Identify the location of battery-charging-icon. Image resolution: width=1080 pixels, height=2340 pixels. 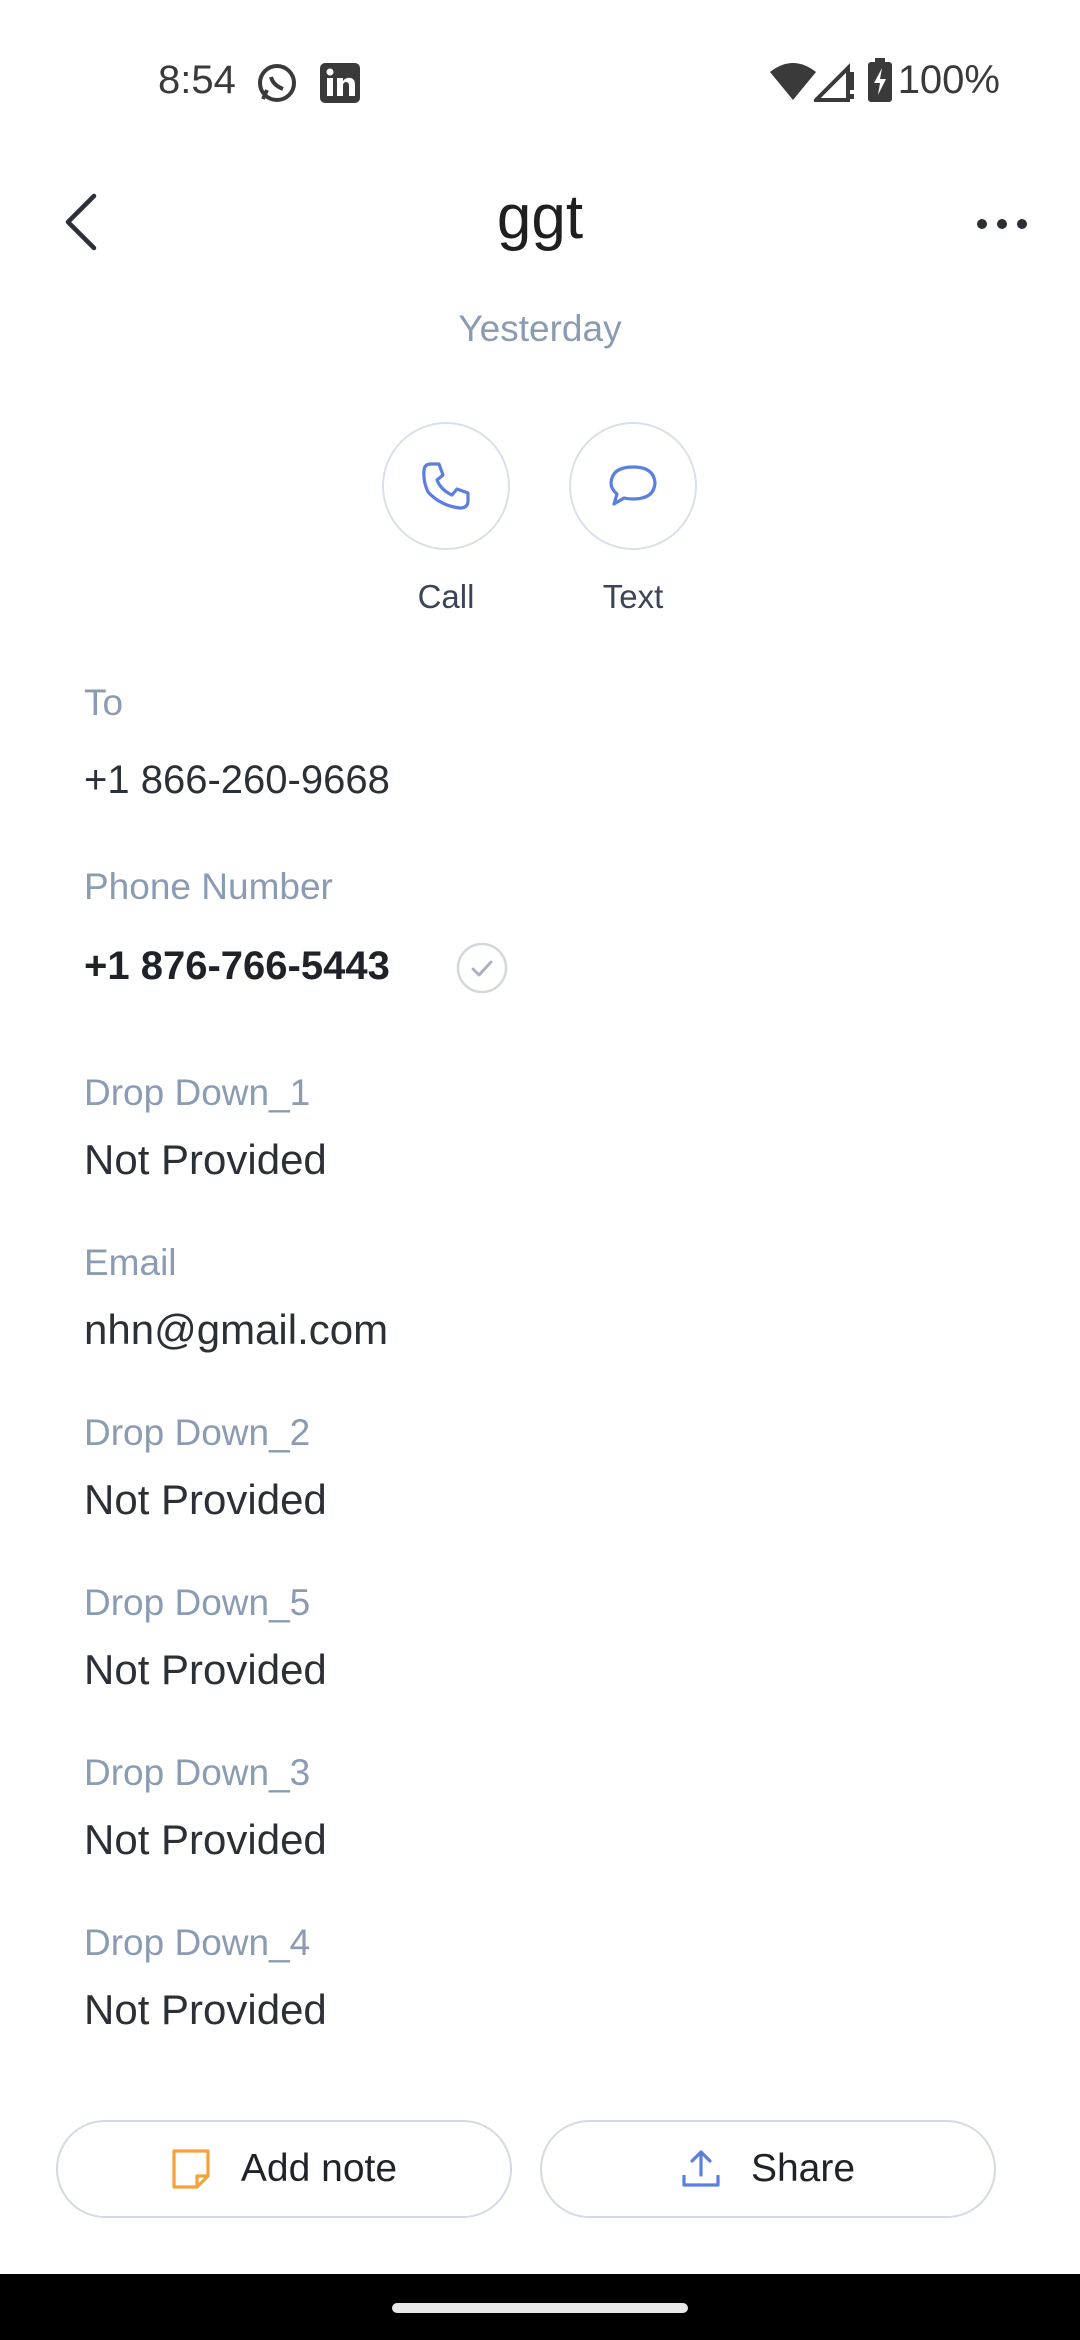
(880, 80).